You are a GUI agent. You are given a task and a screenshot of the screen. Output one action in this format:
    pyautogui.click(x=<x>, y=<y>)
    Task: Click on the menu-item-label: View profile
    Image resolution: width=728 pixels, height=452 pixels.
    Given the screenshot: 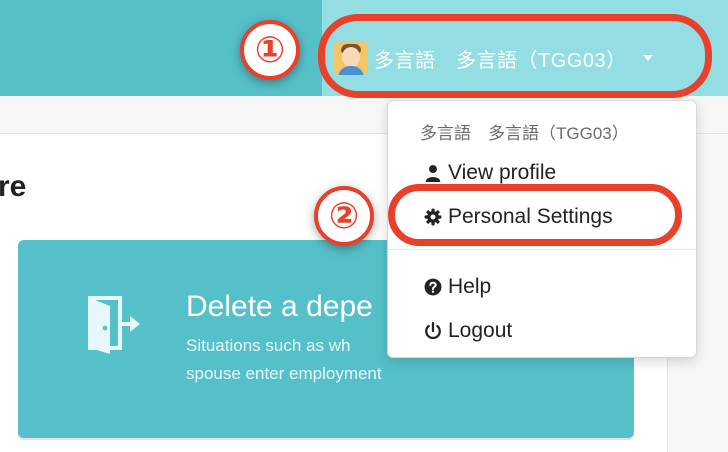 What is the action you would take?
    pyautogui.click(x=502, y=172)
    